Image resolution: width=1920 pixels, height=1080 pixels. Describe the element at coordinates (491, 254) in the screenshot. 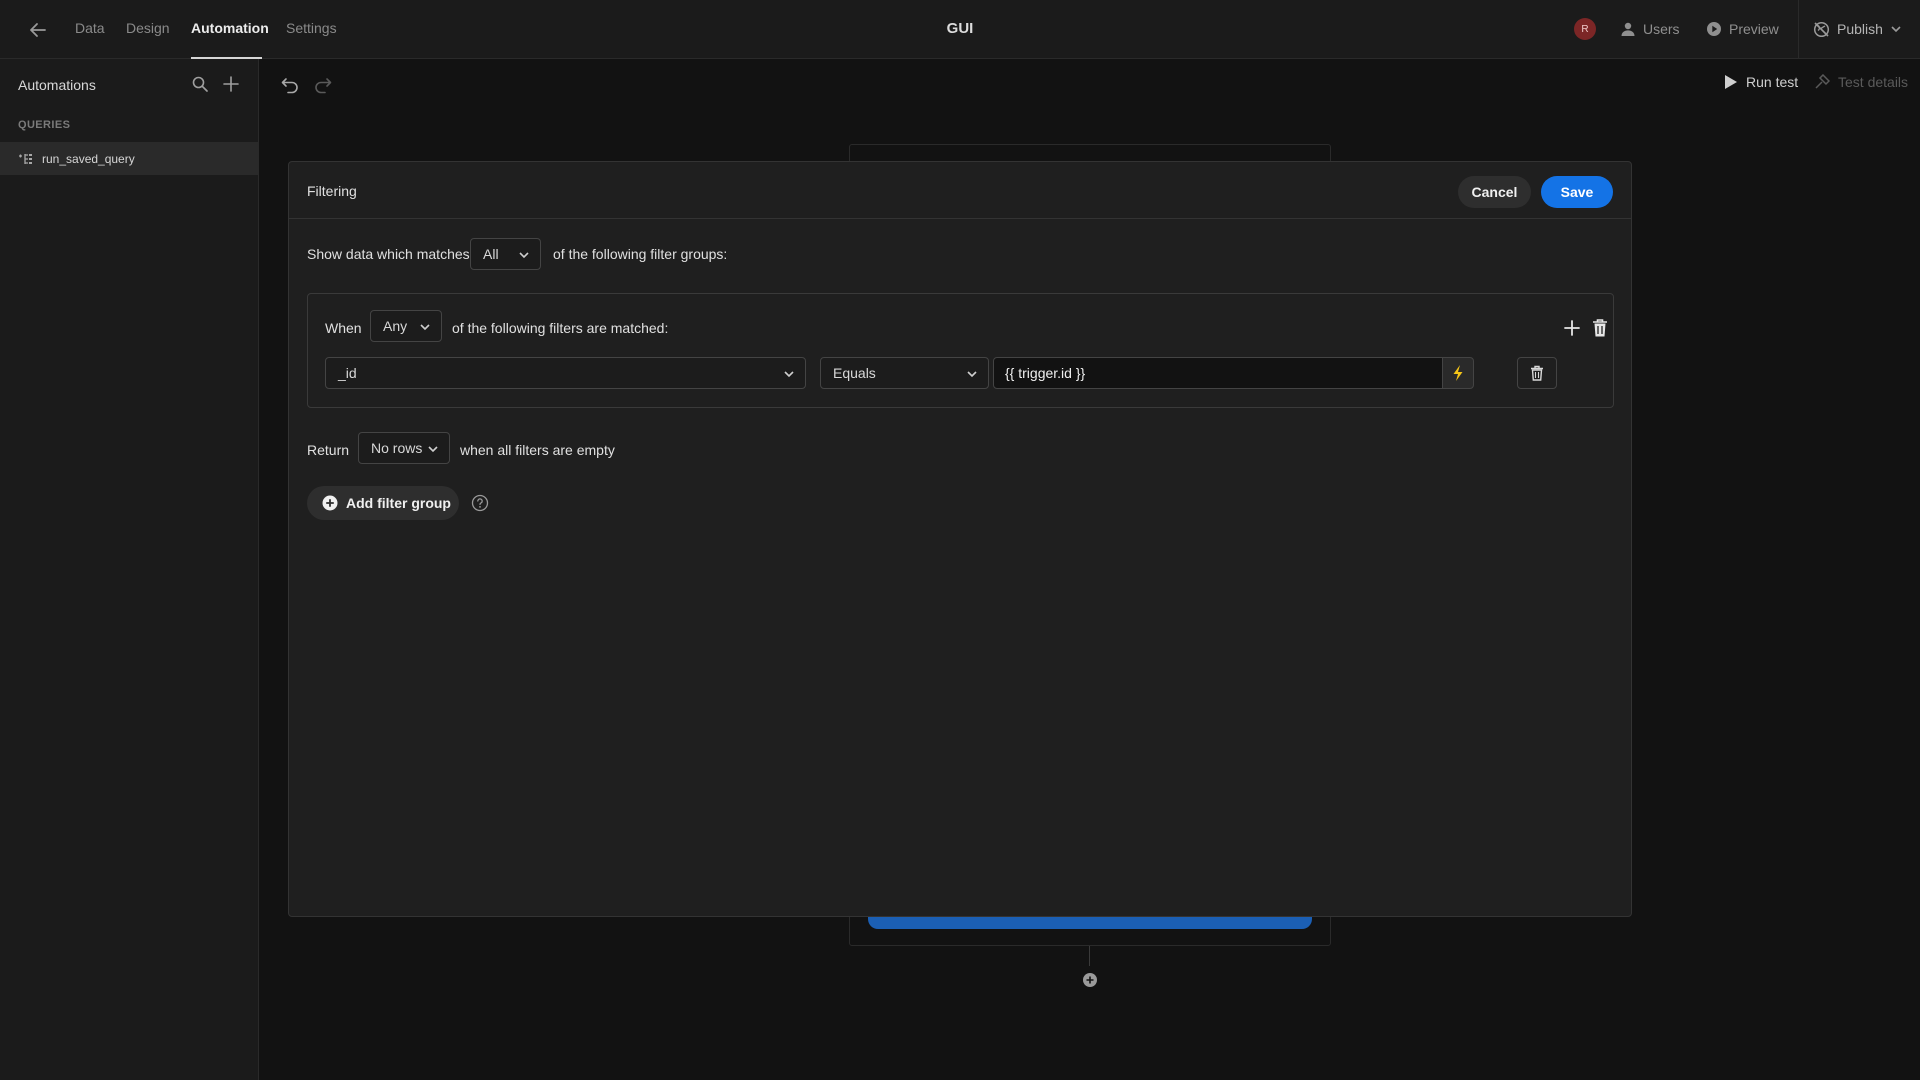

I see `match-mode-value: All` at that location.